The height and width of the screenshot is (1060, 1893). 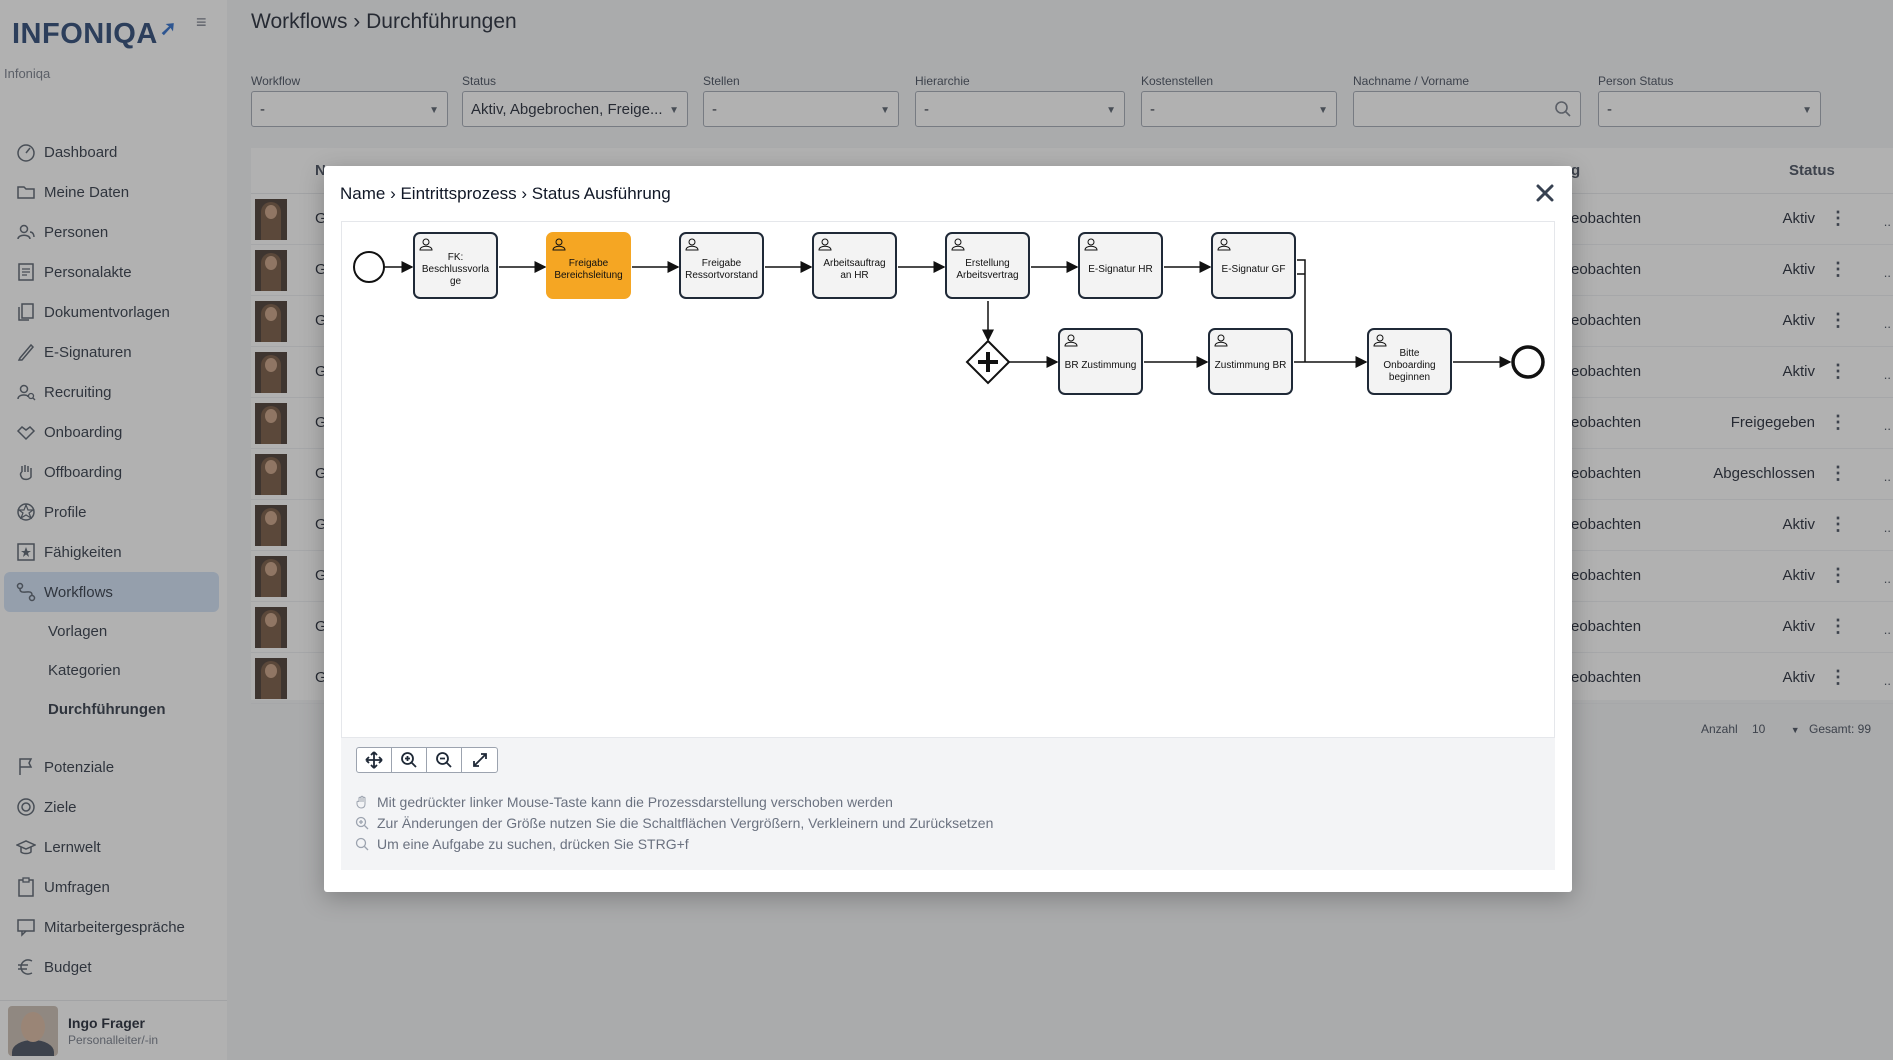 I want to click on task-label: BR Zustimmung, so click(x=1100, y=365).